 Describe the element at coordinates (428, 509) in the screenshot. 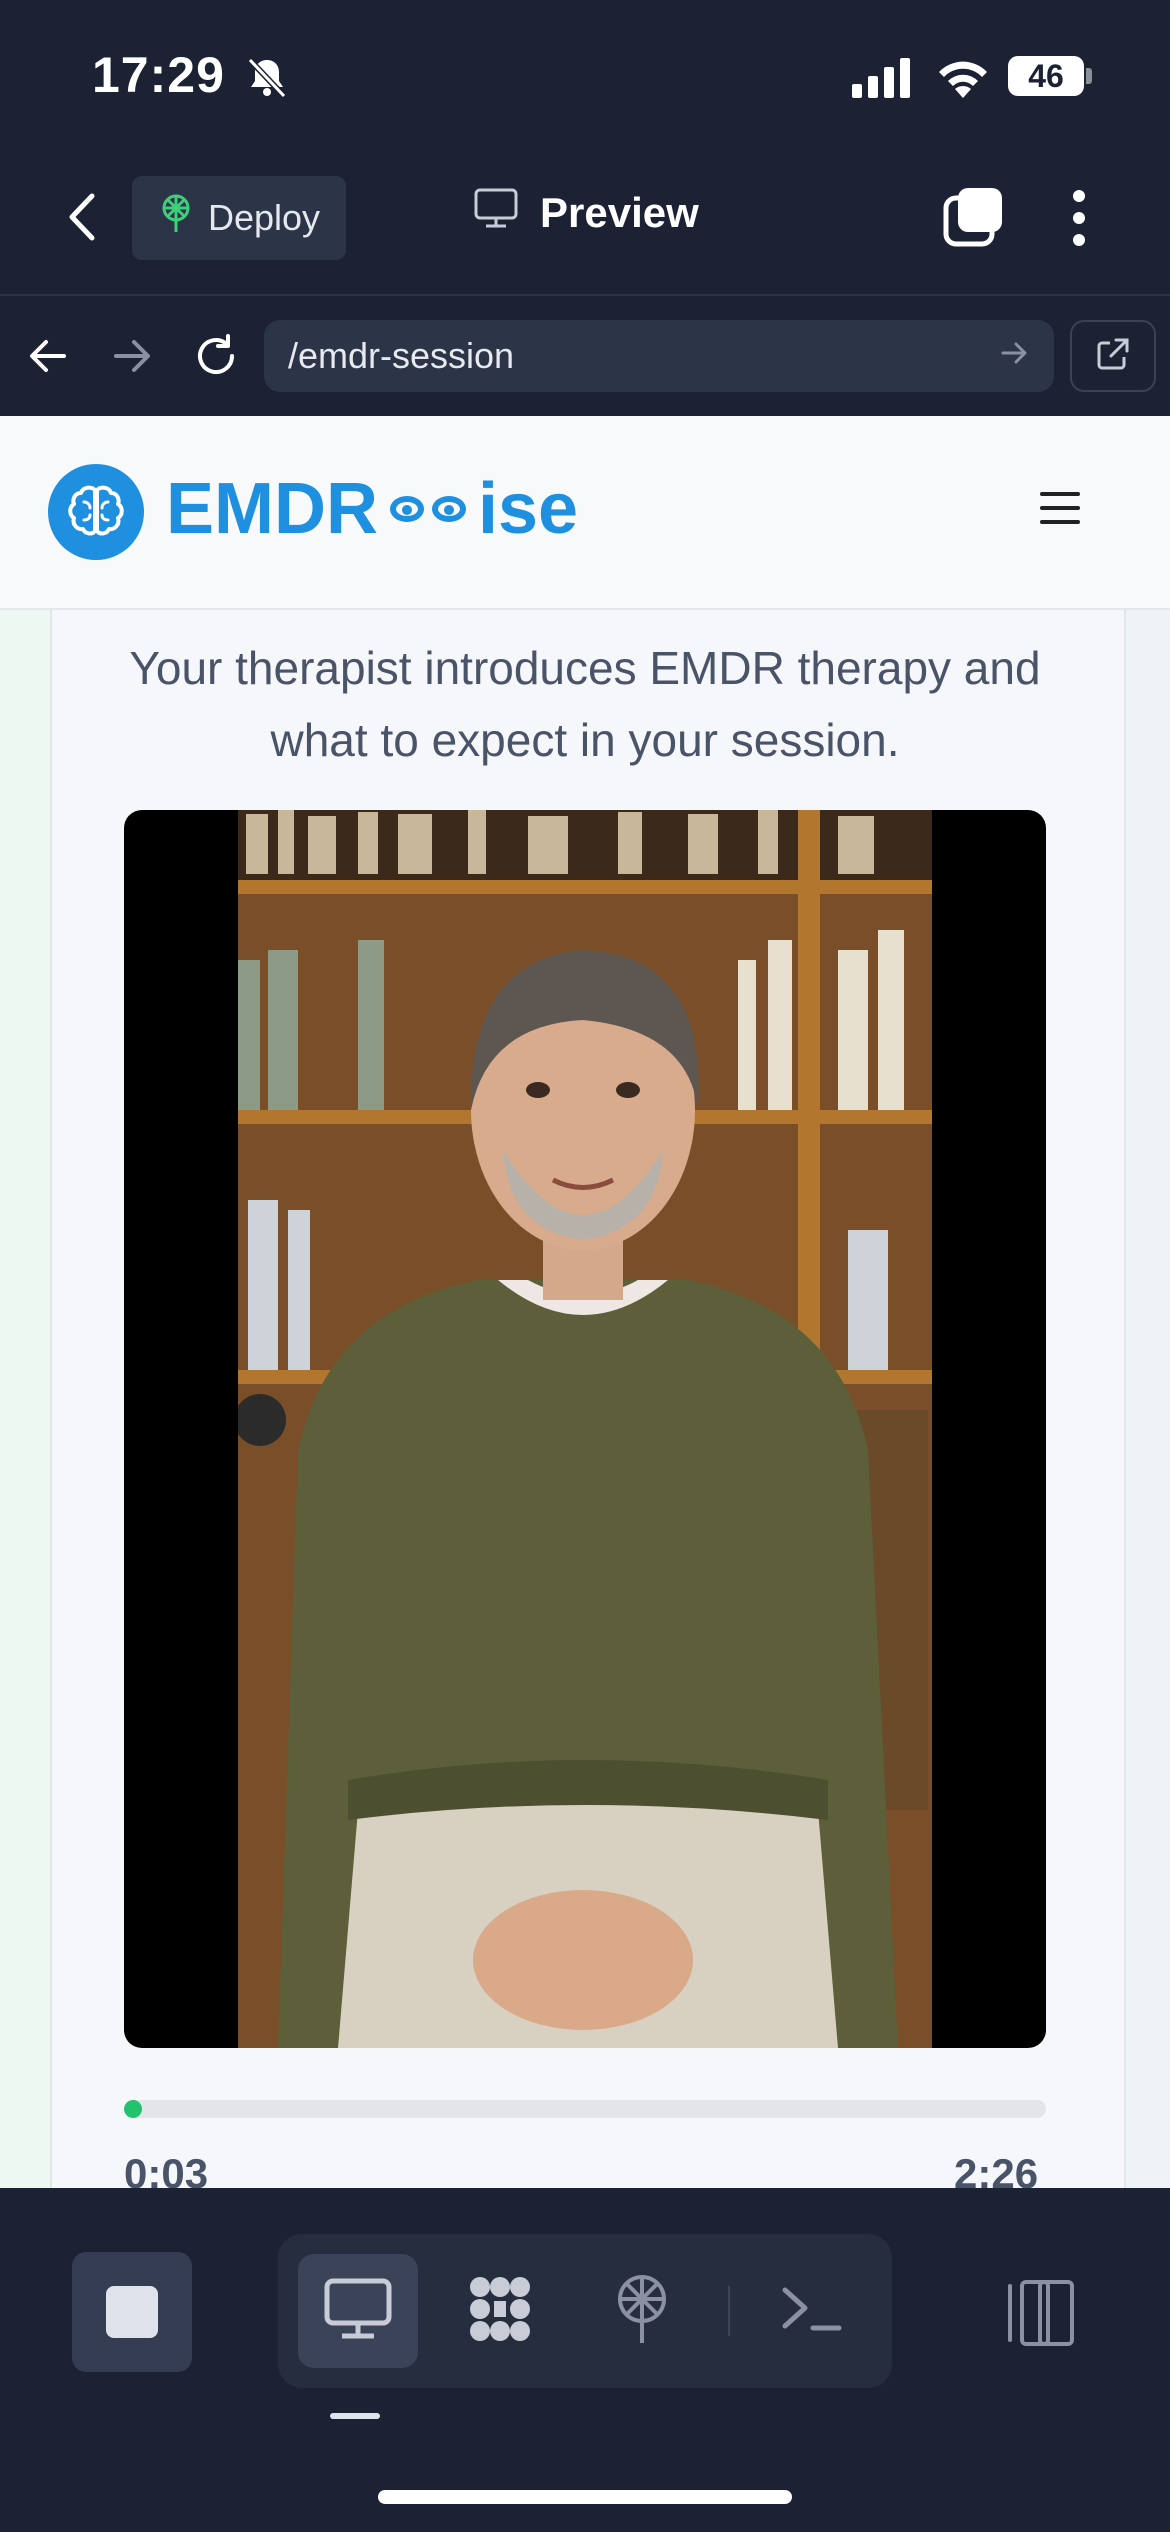

I see `eyes-logo-icon` at that location.